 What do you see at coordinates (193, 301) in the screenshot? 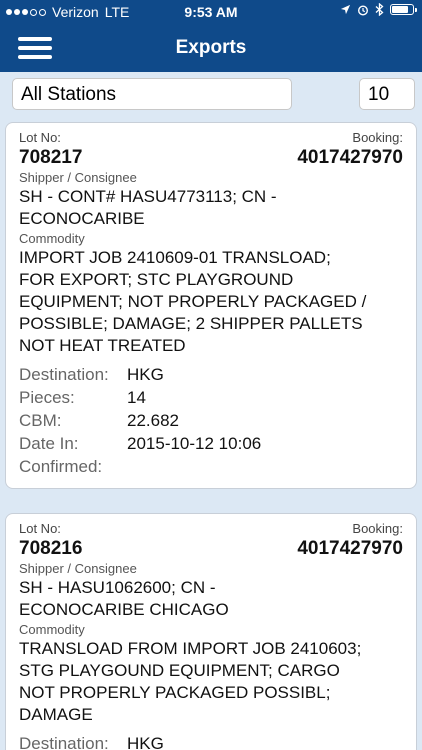
I see `text-line: EQUIPMENT; NOT PROPERLY PACKAGED /` at bounding box center [193, 301].